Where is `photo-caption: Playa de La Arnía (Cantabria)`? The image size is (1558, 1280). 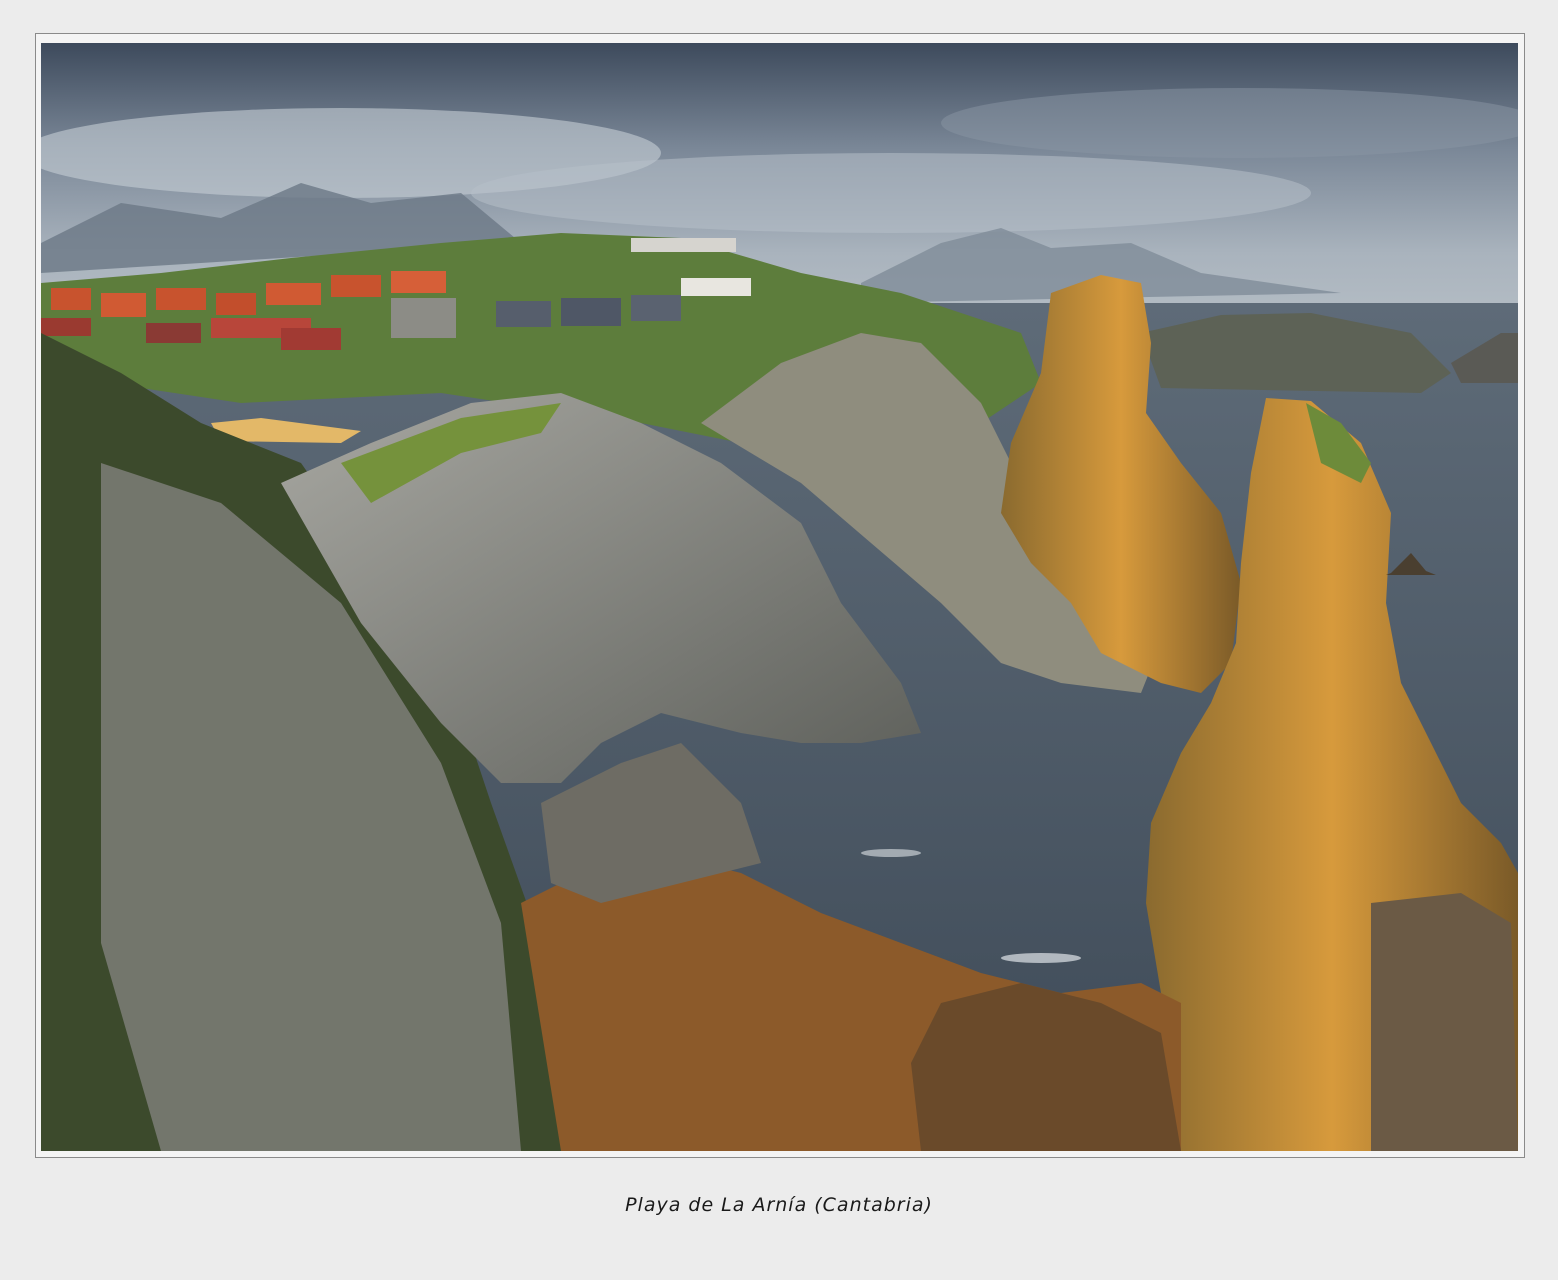
photo-caption: Playa de La Arnía (Cantabria) is located at coordinates (779, 1205).